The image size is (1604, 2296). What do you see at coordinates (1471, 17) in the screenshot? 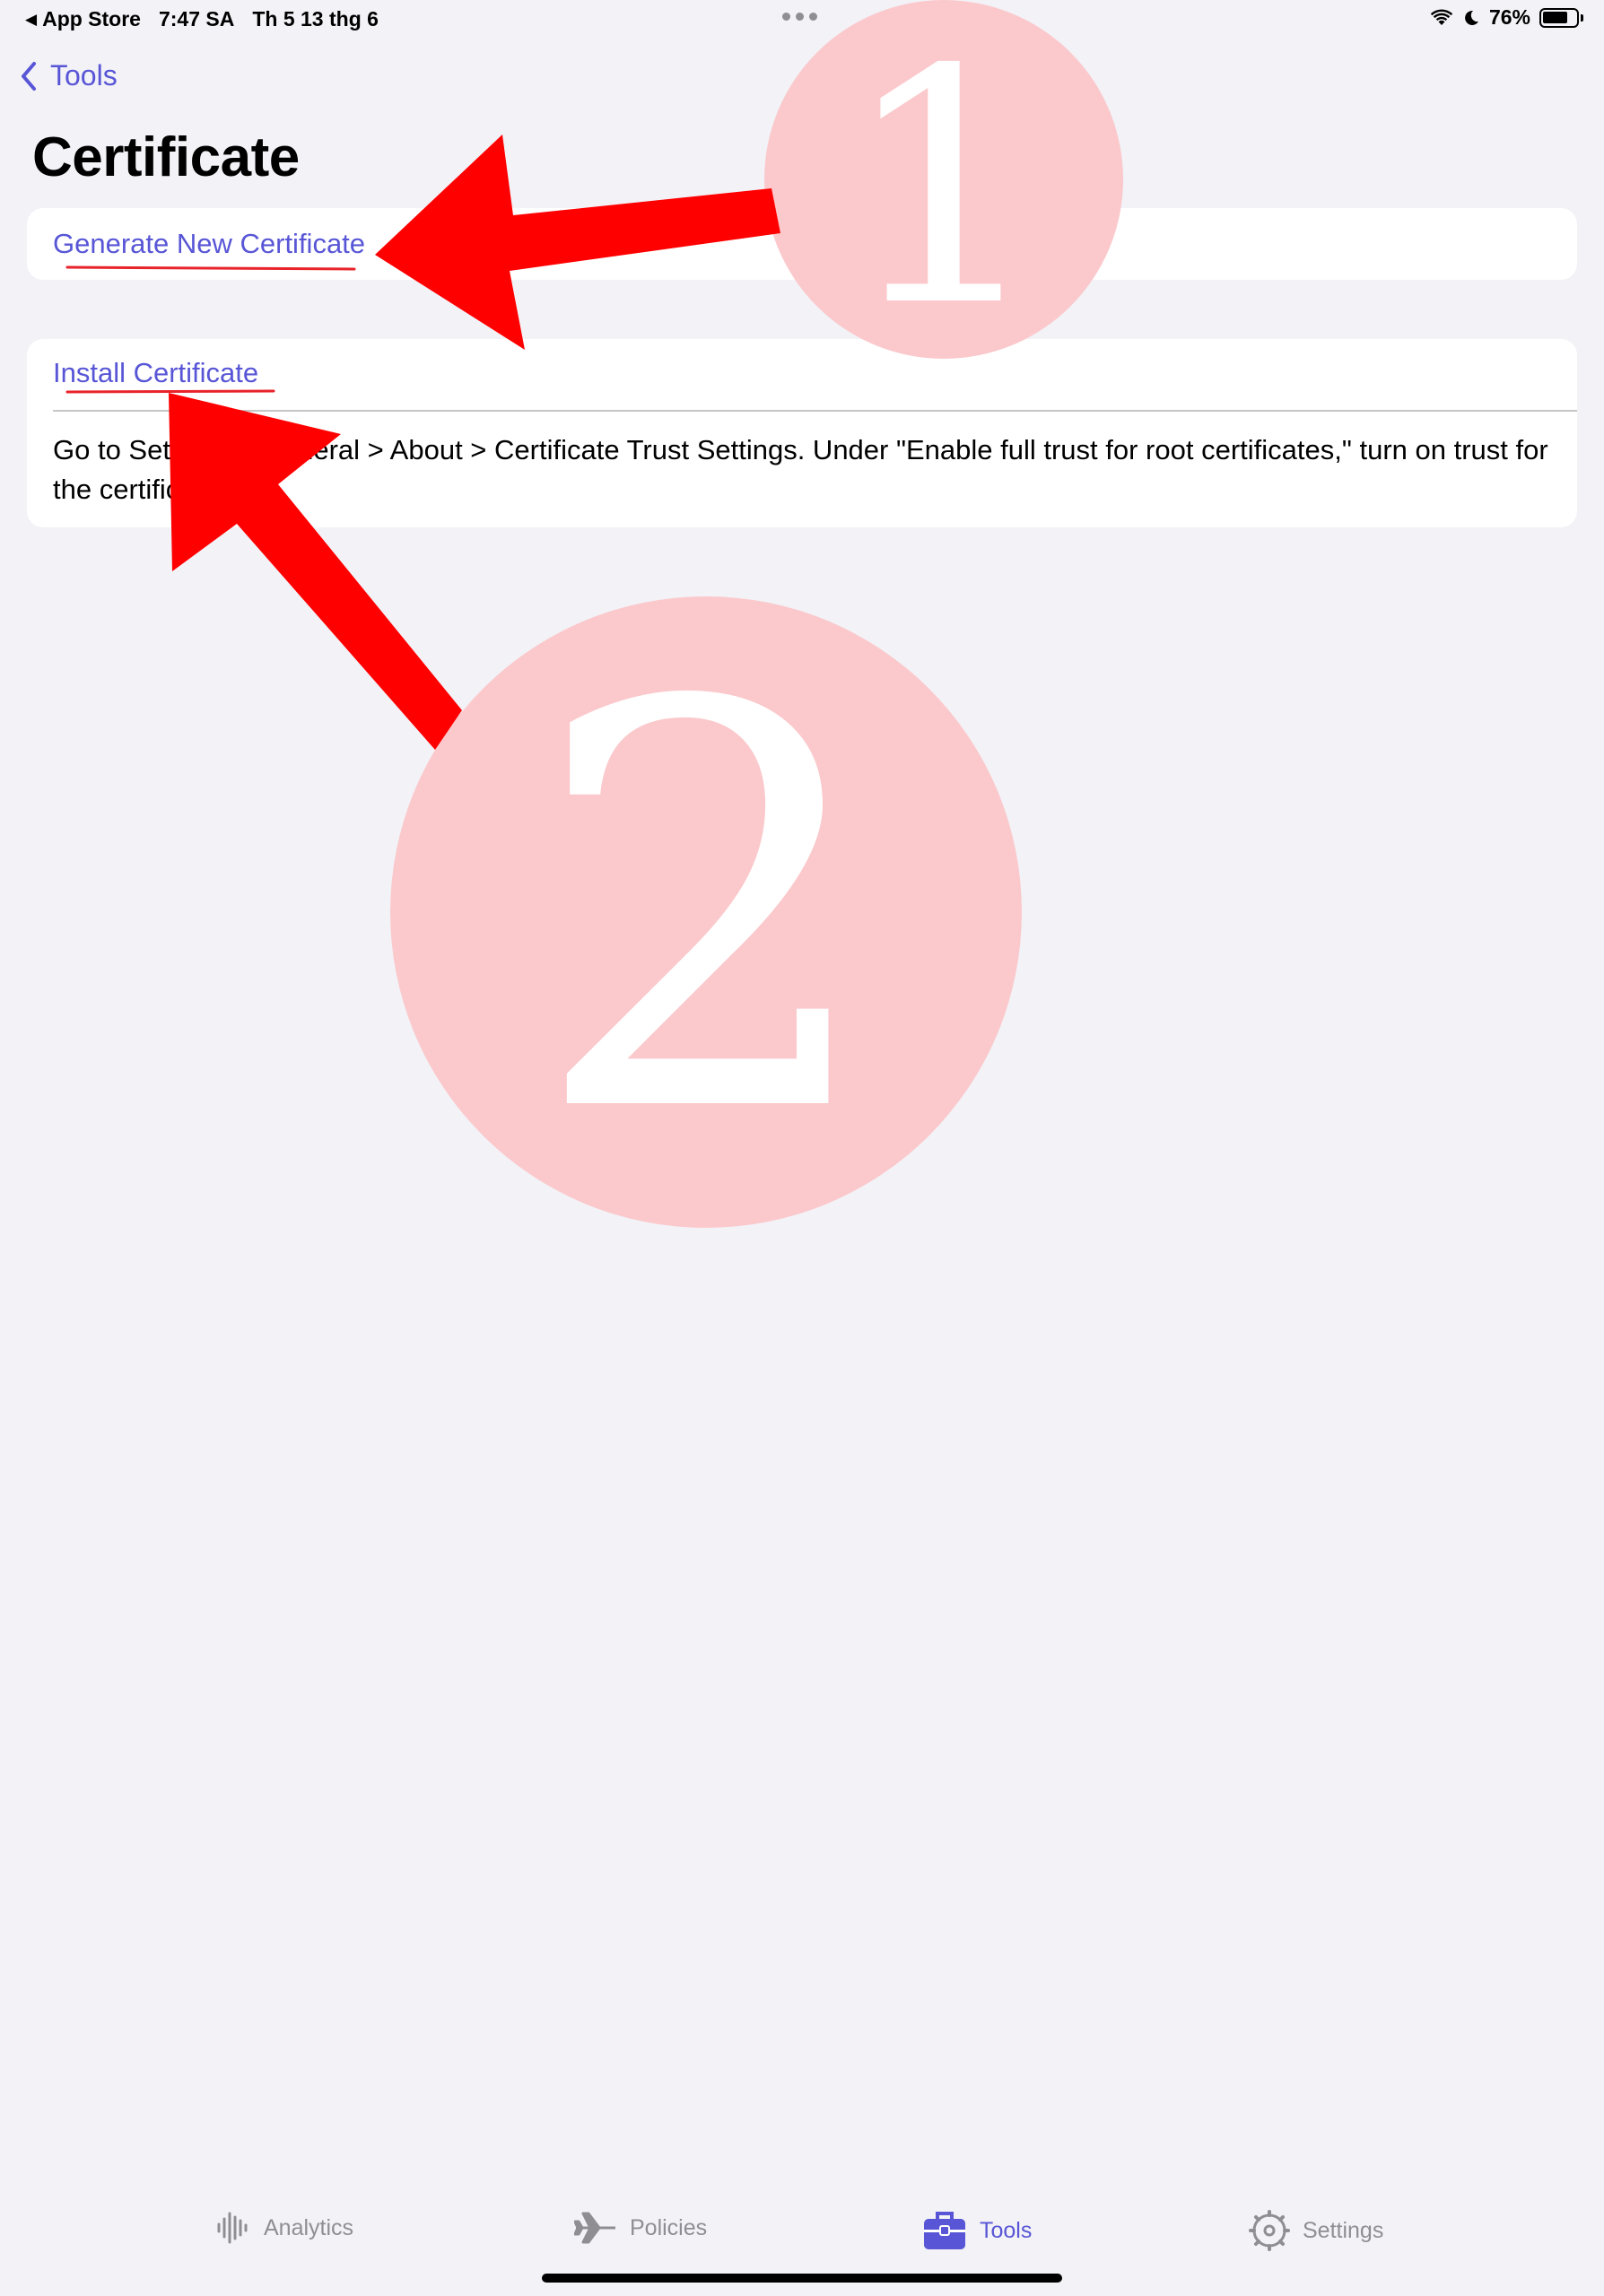
I see `moon-icon` at bounding box center [1471, 17].